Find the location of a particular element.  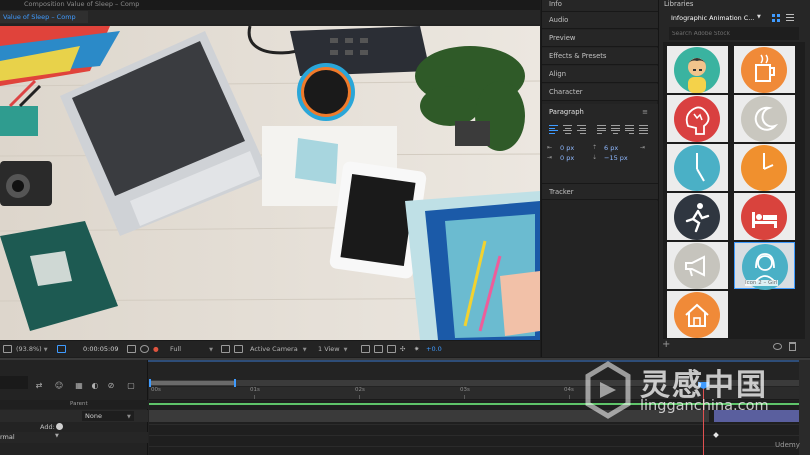

effects-presets-panel-tab: Effects & Presets is located at coordinates (600, 56).